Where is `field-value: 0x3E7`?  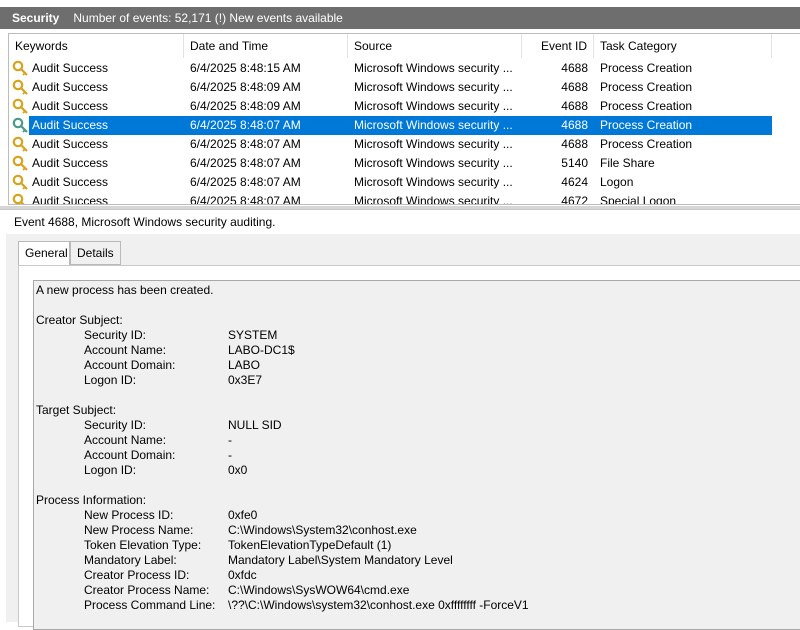
field-value: 0x3E7 is located at coordinates (245, 380).